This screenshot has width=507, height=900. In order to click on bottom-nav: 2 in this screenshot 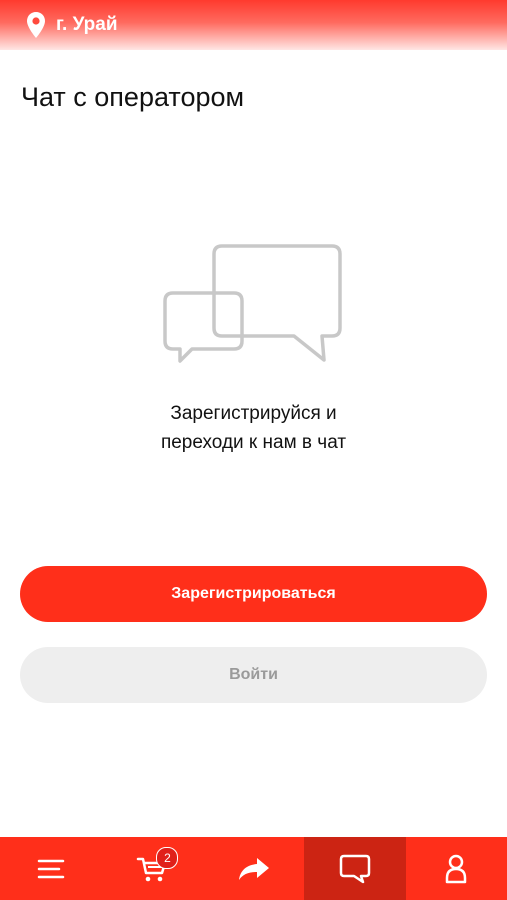, I will do `click(253, 868)`.